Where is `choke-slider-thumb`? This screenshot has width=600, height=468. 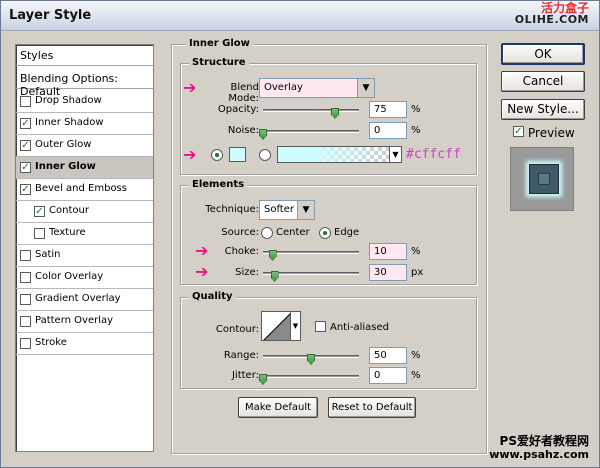
choke-slider-thumb is located at coordinates (272, 255).